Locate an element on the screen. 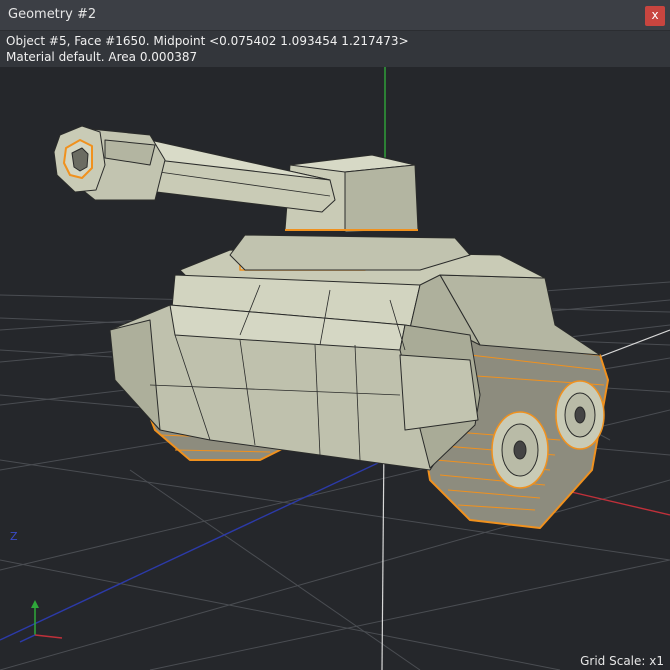 The image size is (670, 670). axis-label-z: Z is located at coordinates (14, 536).